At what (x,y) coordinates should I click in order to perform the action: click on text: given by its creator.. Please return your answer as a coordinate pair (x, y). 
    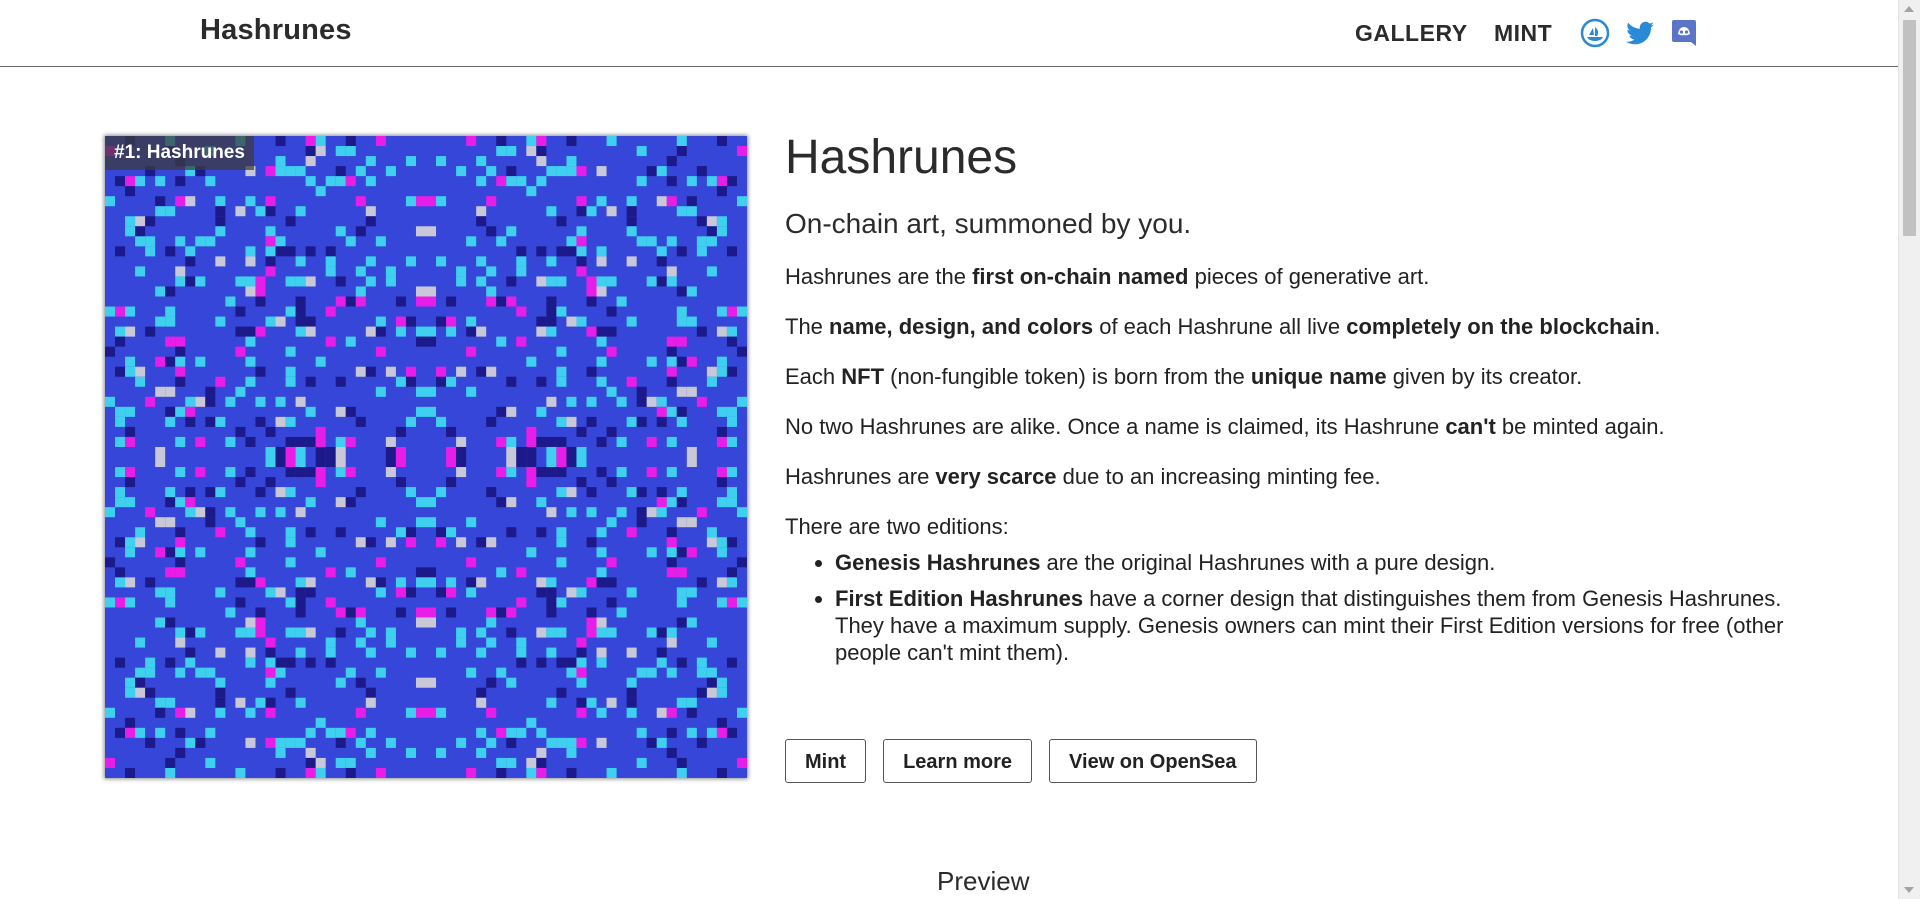
    Looking at the image, I should click on (1484, 376).